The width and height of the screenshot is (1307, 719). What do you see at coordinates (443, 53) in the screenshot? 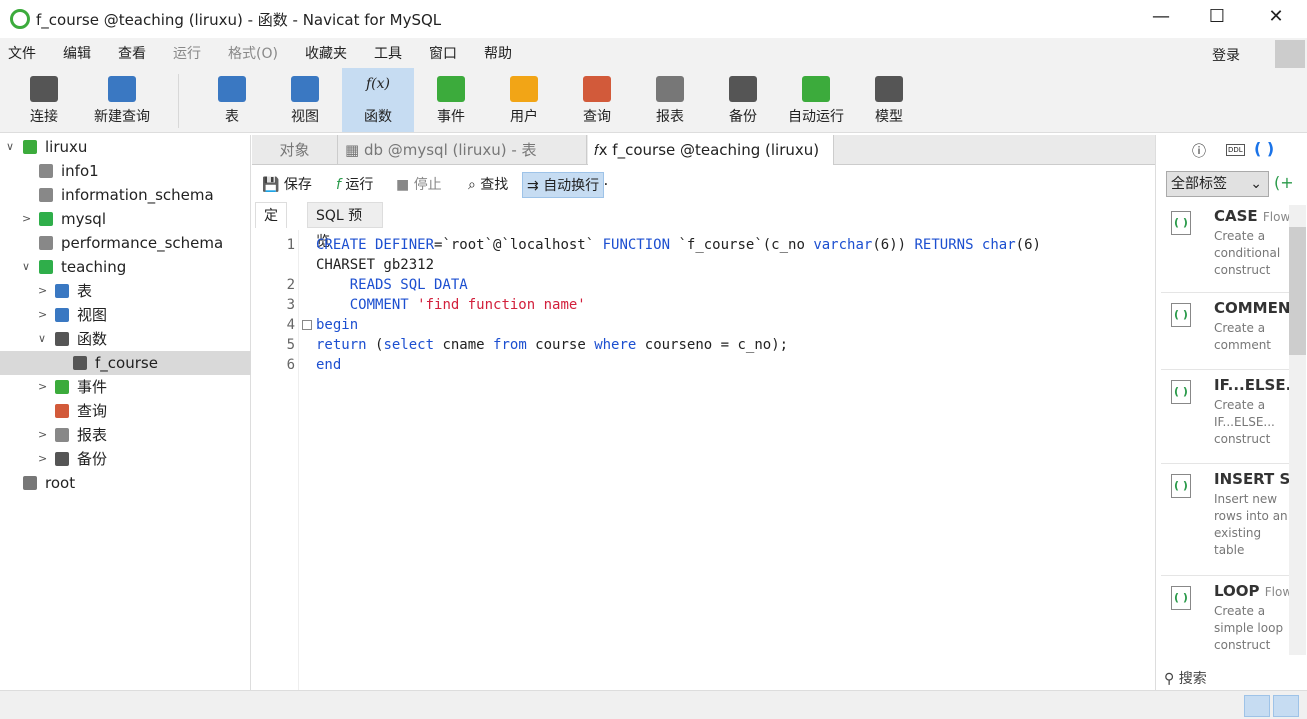
I see `menu-item: 窗口` at bounding box center [443, 53].